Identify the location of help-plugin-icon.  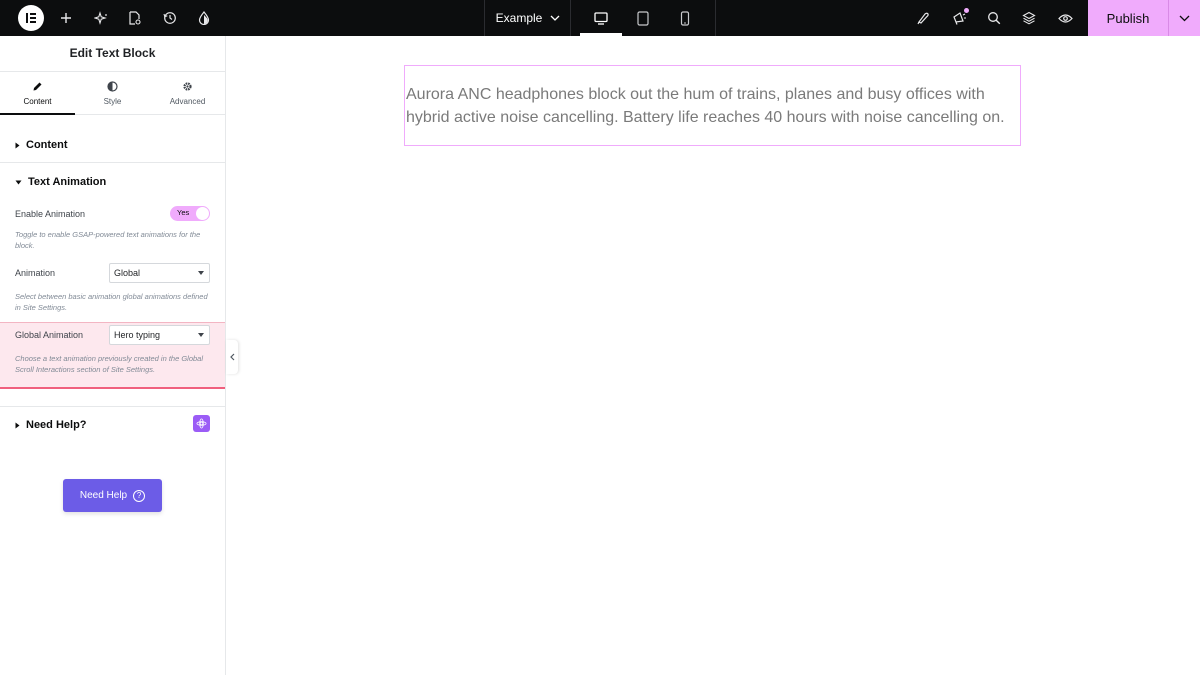
(201, 423).